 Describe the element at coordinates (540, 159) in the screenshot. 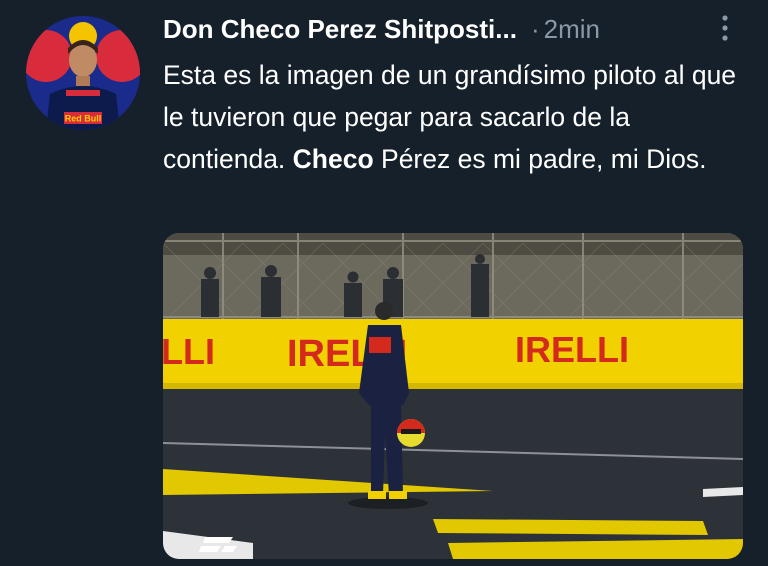

I see `tweet-text-part-2: Pérez es mi padre, mi Dios.` at that location.